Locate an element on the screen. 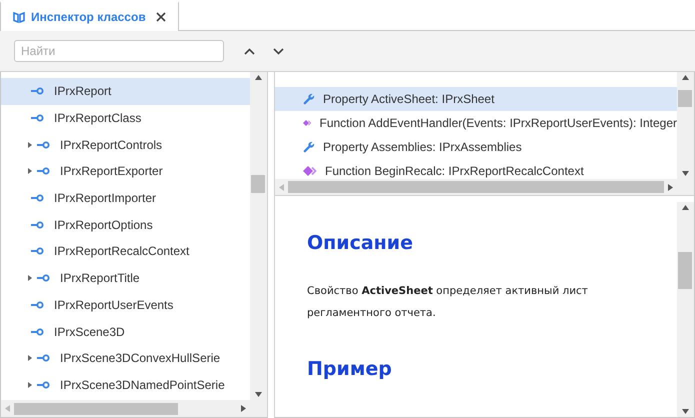 Image resolution: width=695 pixels, height=418 pixels. tree-item: IPrxReportOptions is located at coordinates (125, 224).